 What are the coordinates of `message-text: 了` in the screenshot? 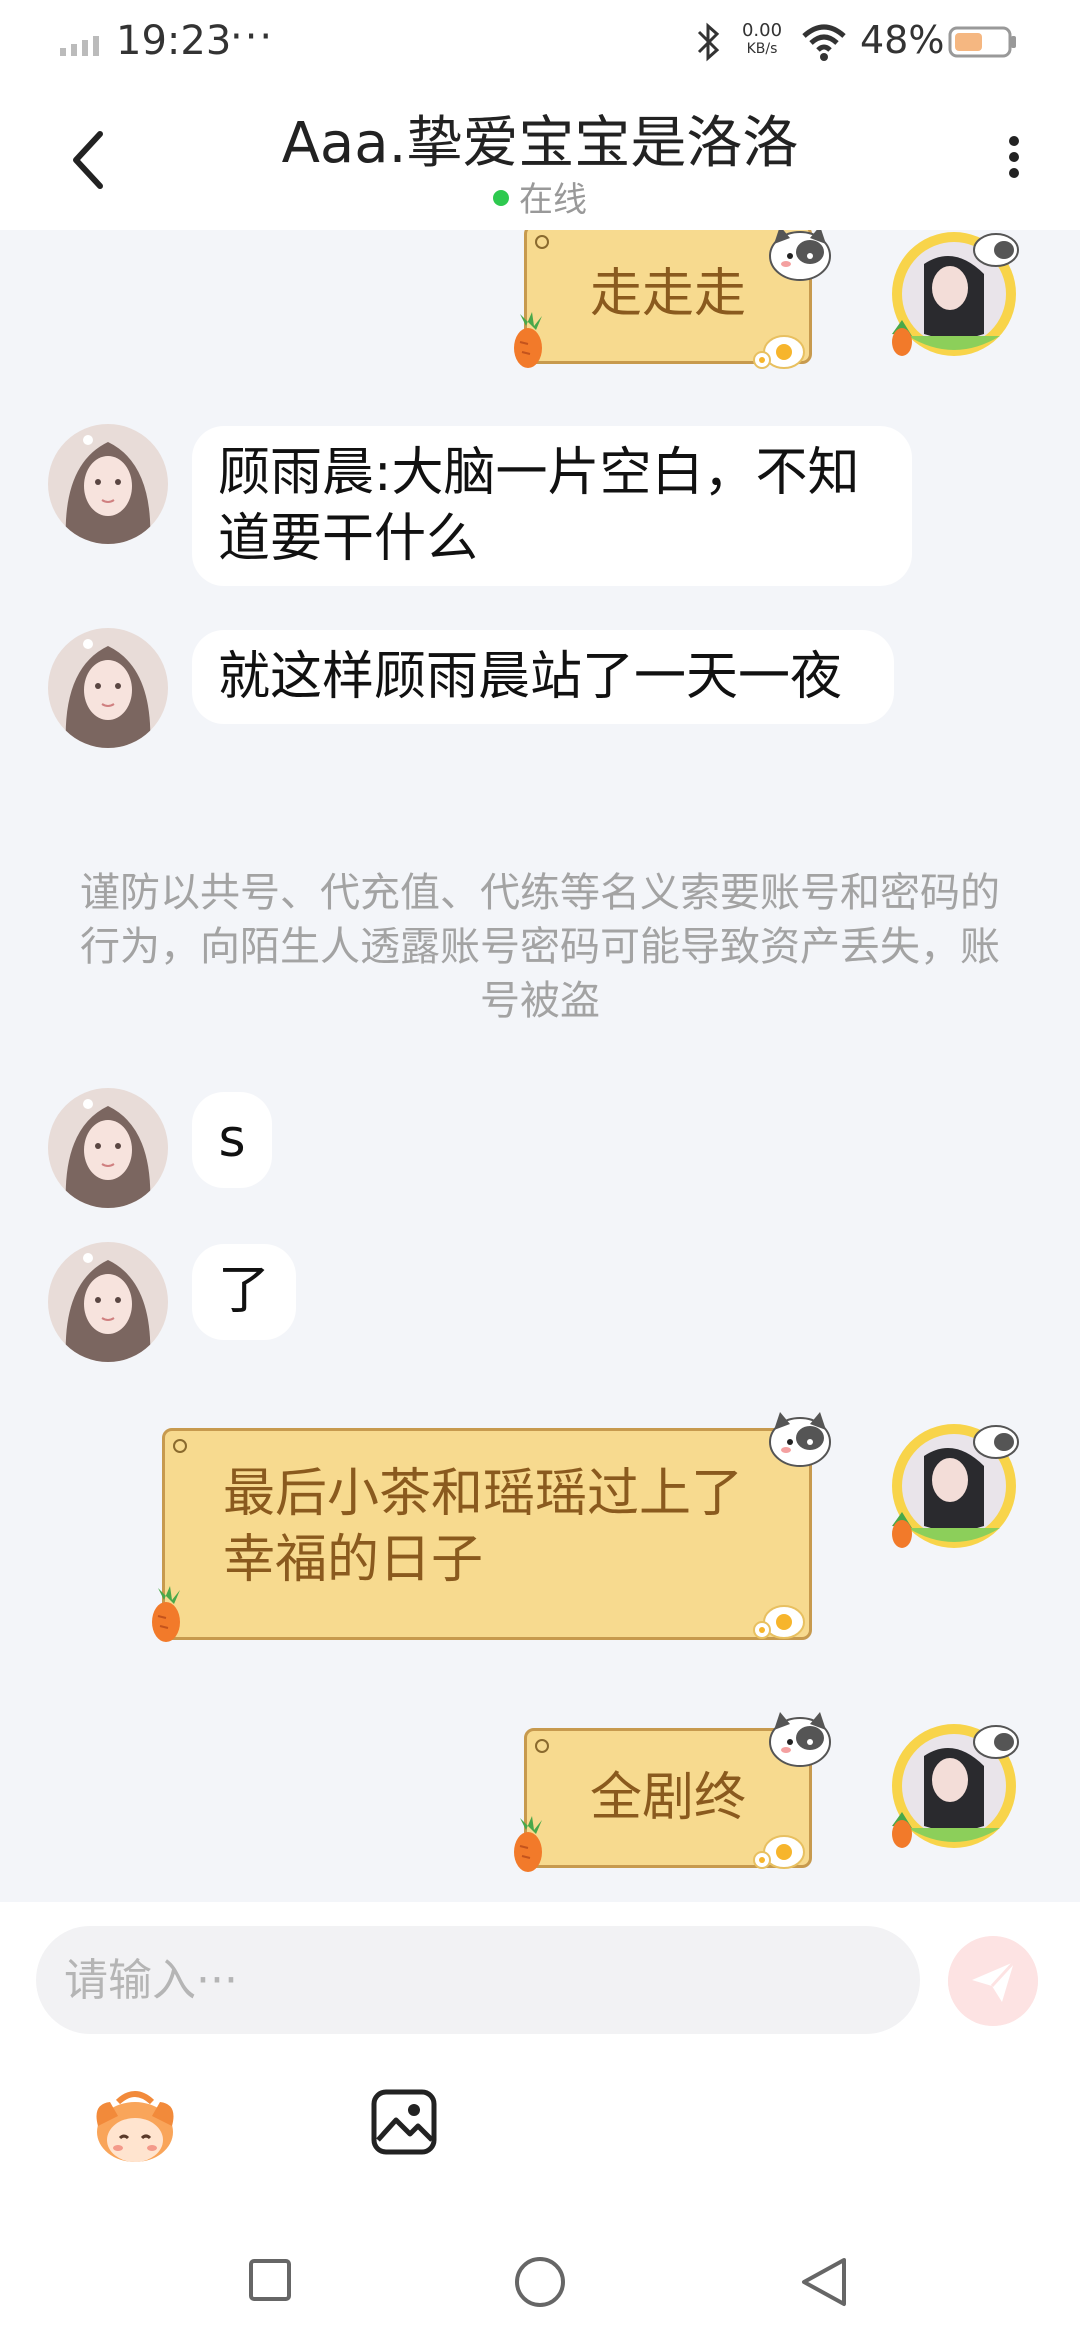 It's located at (243, 1291).